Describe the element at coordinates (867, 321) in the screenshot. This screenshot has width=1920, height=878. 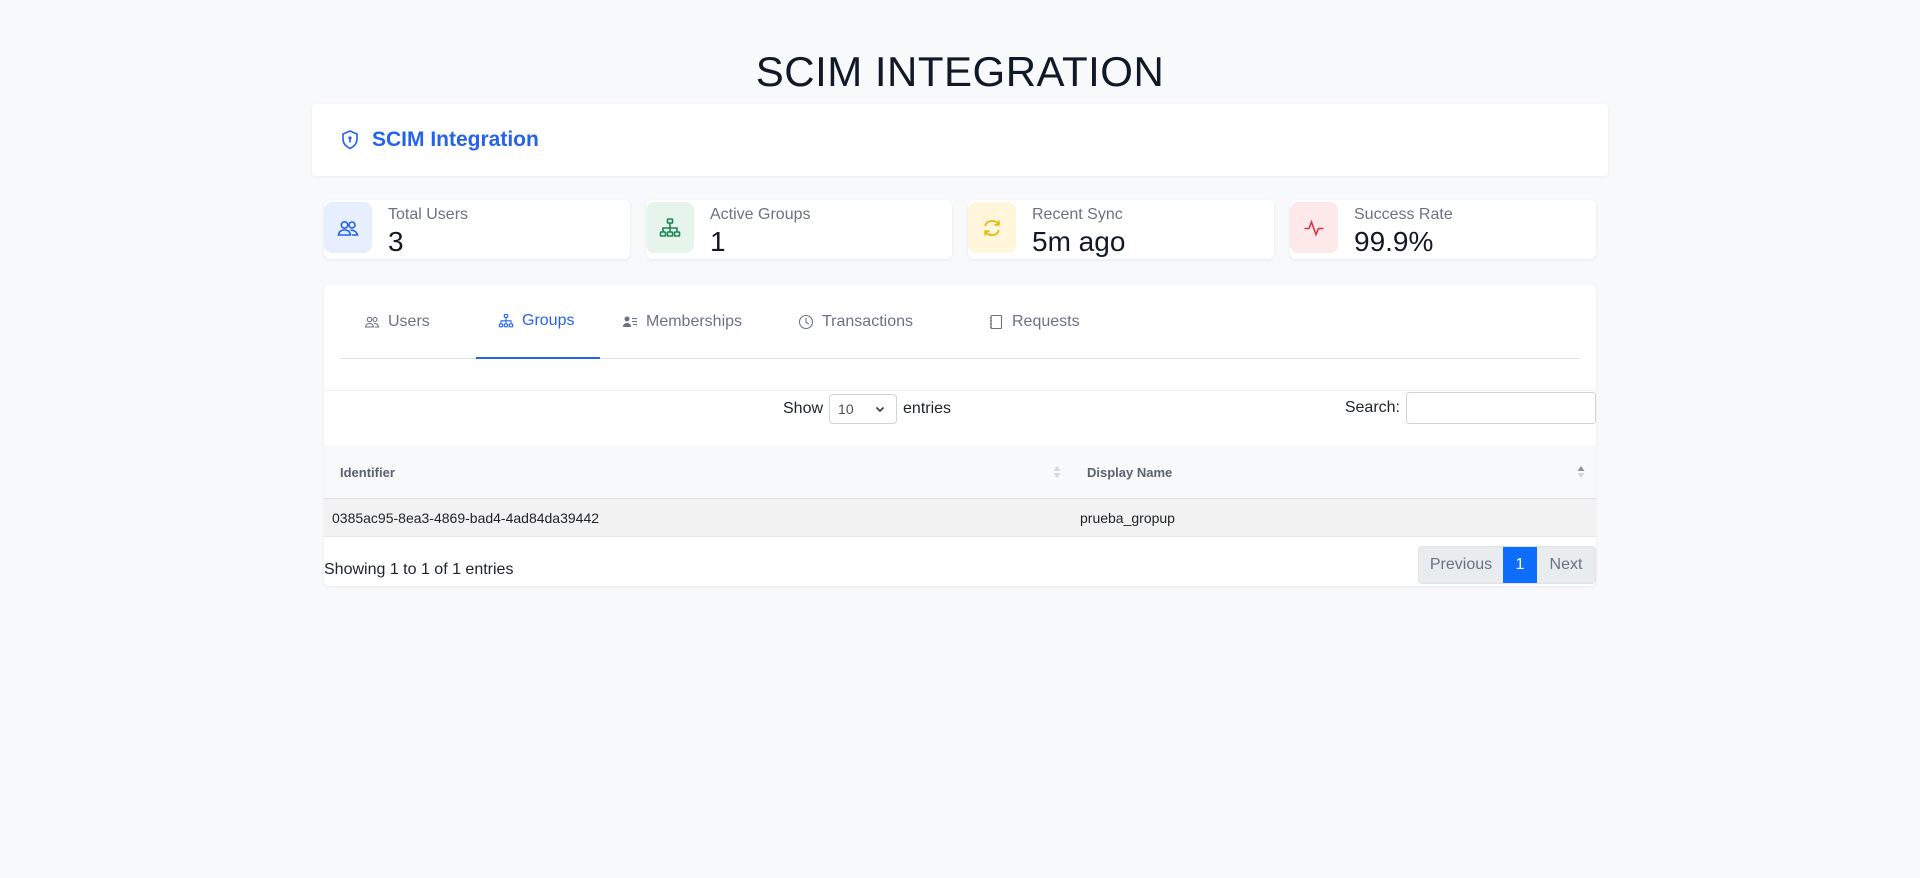
I see `tab-label: Transactions` at that location.